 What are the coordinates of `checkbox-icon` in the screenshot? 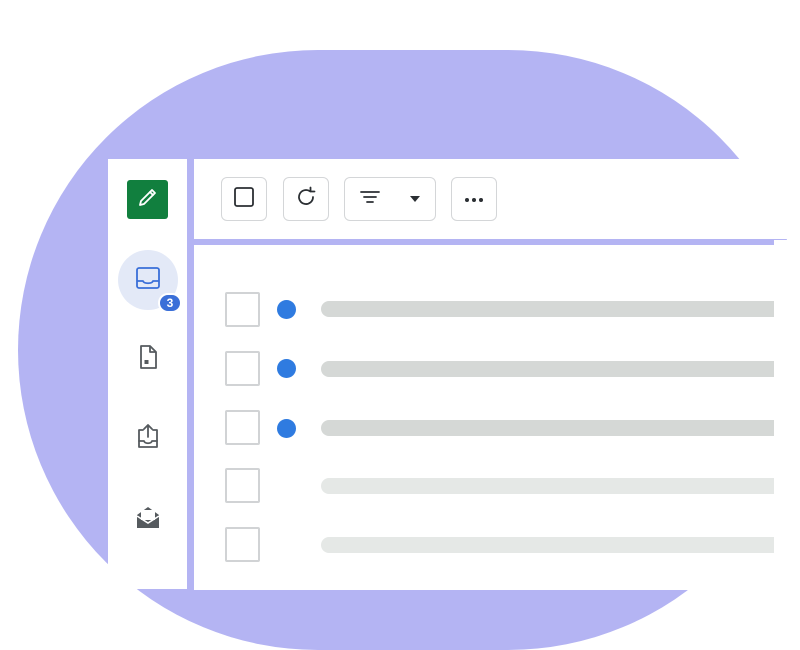 It's located at (244, 199).